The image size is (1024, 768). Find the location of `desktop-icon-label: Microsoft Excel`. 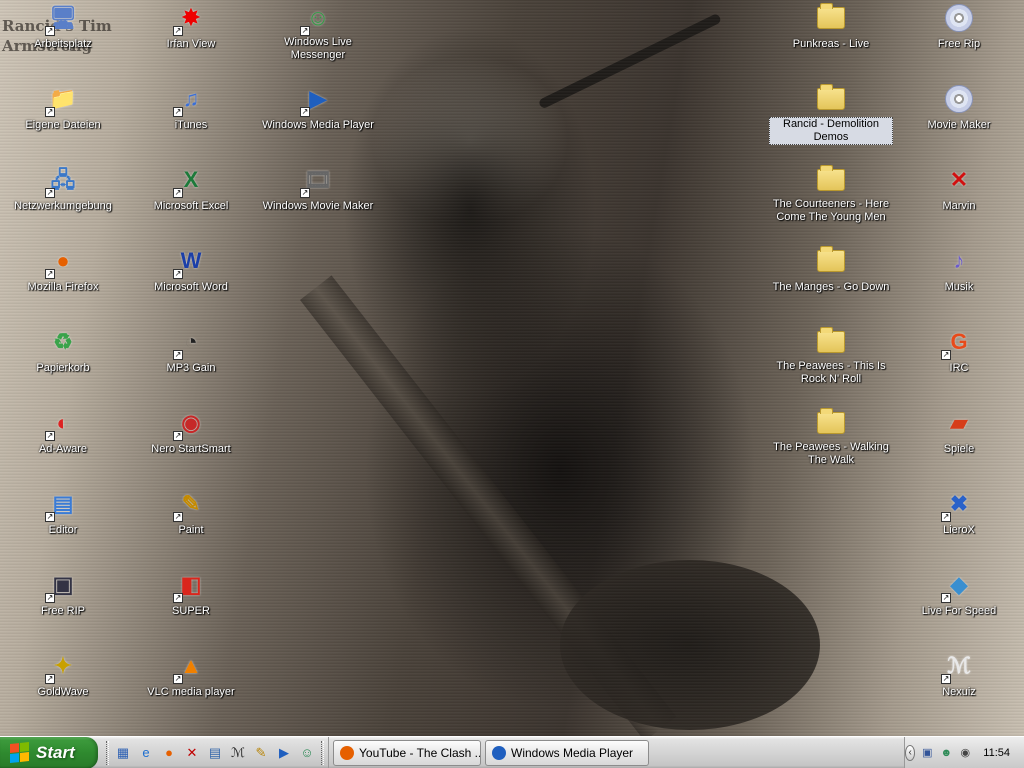

desktop-icon-label: Microsoft Excel is located at coordinates (191, 206).